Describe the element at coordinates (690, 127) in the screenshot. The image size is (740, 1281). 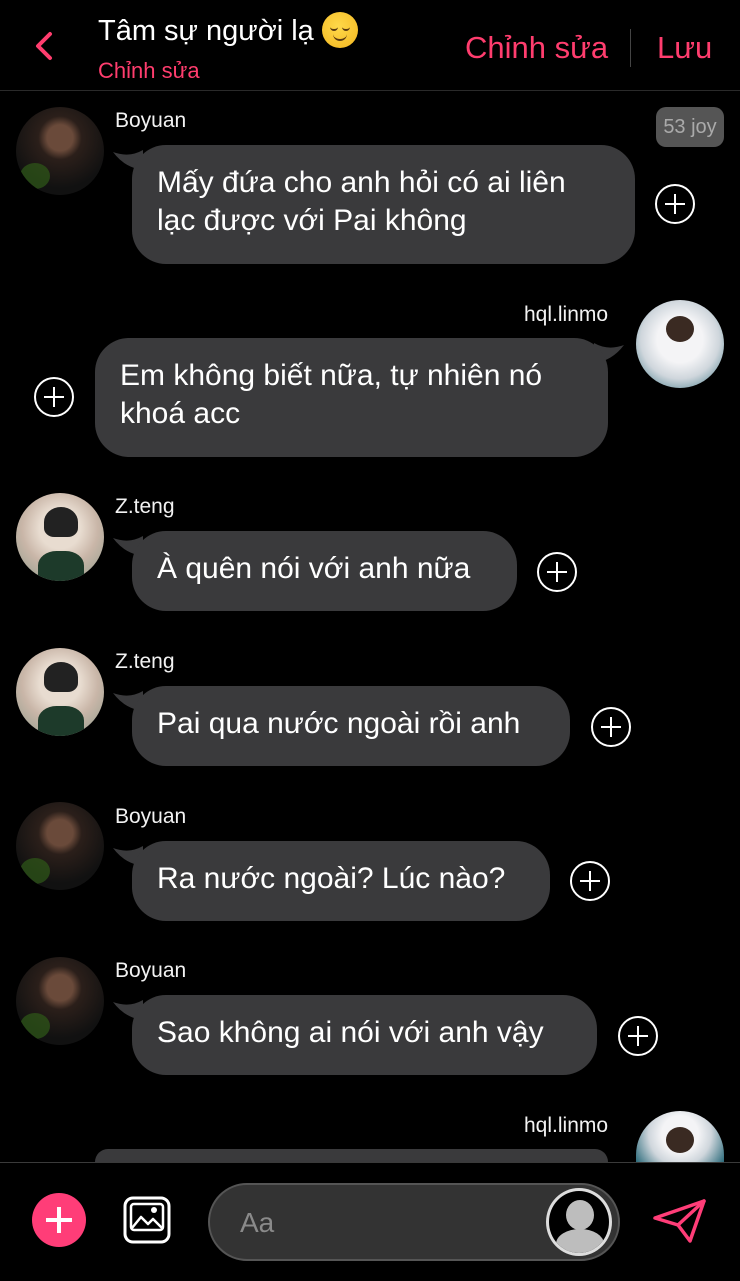
I see `joy-badge: 53 joy` at that location.